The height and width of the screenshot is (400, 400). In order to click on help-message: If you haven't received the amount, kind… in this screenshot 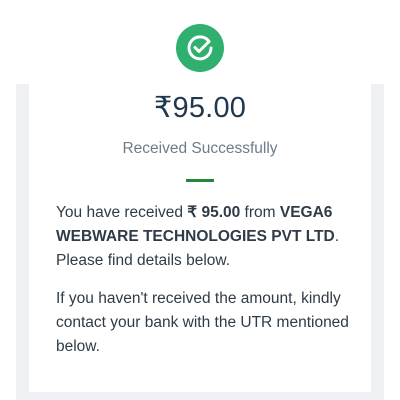, I will do `click(202, 322)`.